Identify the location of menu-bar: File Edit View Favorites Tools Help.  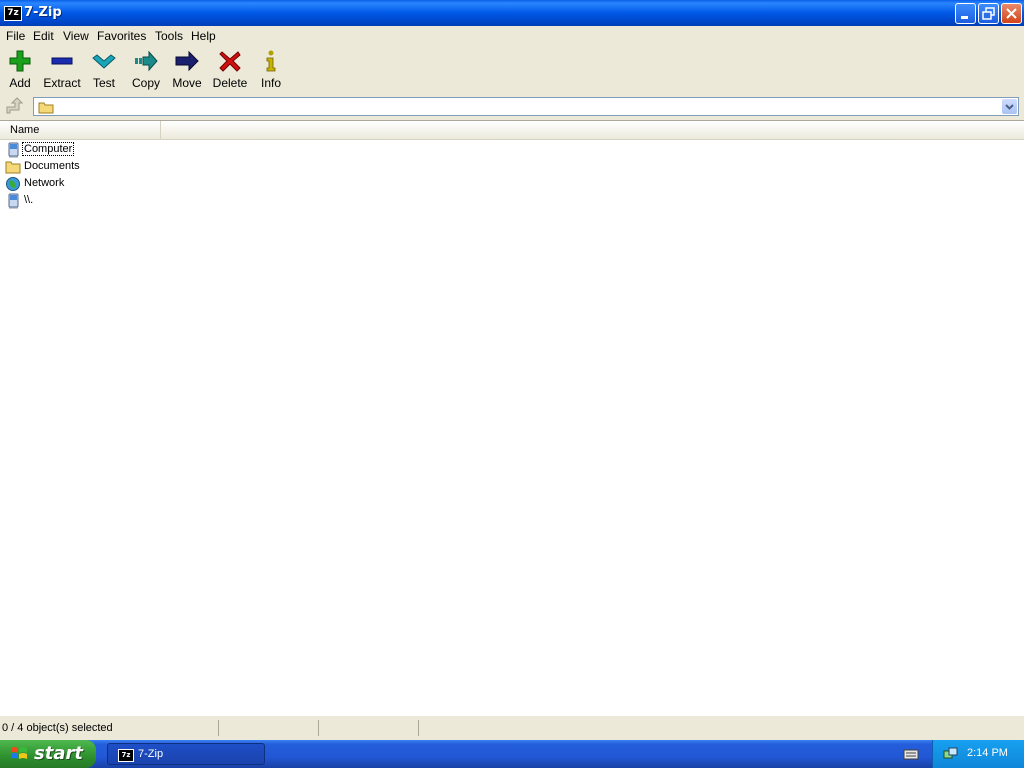
(512, 35).